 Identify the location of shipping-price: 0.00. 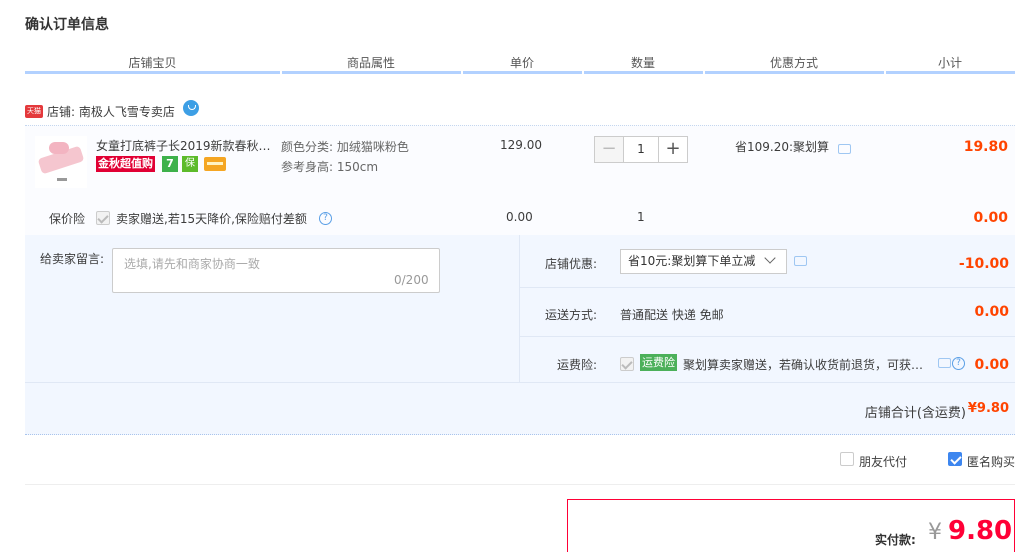
(991, 312).